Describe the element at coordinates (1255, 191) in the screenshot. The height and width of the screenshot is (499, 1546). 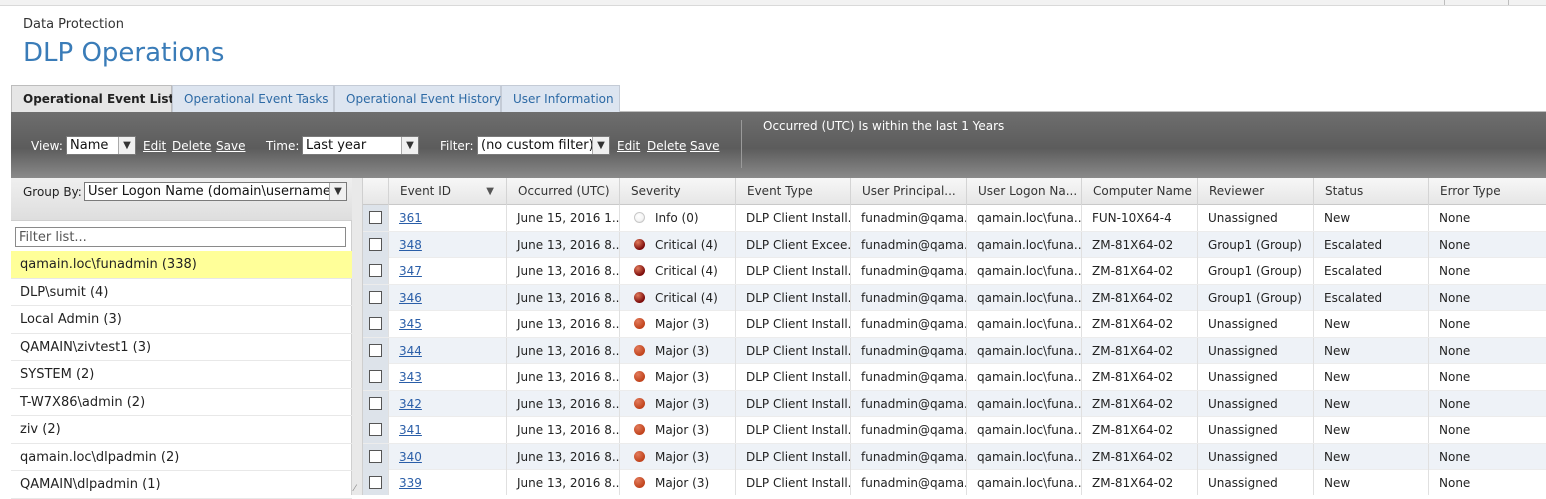
I see `column-header-reviewer: Reviewer` at that location.